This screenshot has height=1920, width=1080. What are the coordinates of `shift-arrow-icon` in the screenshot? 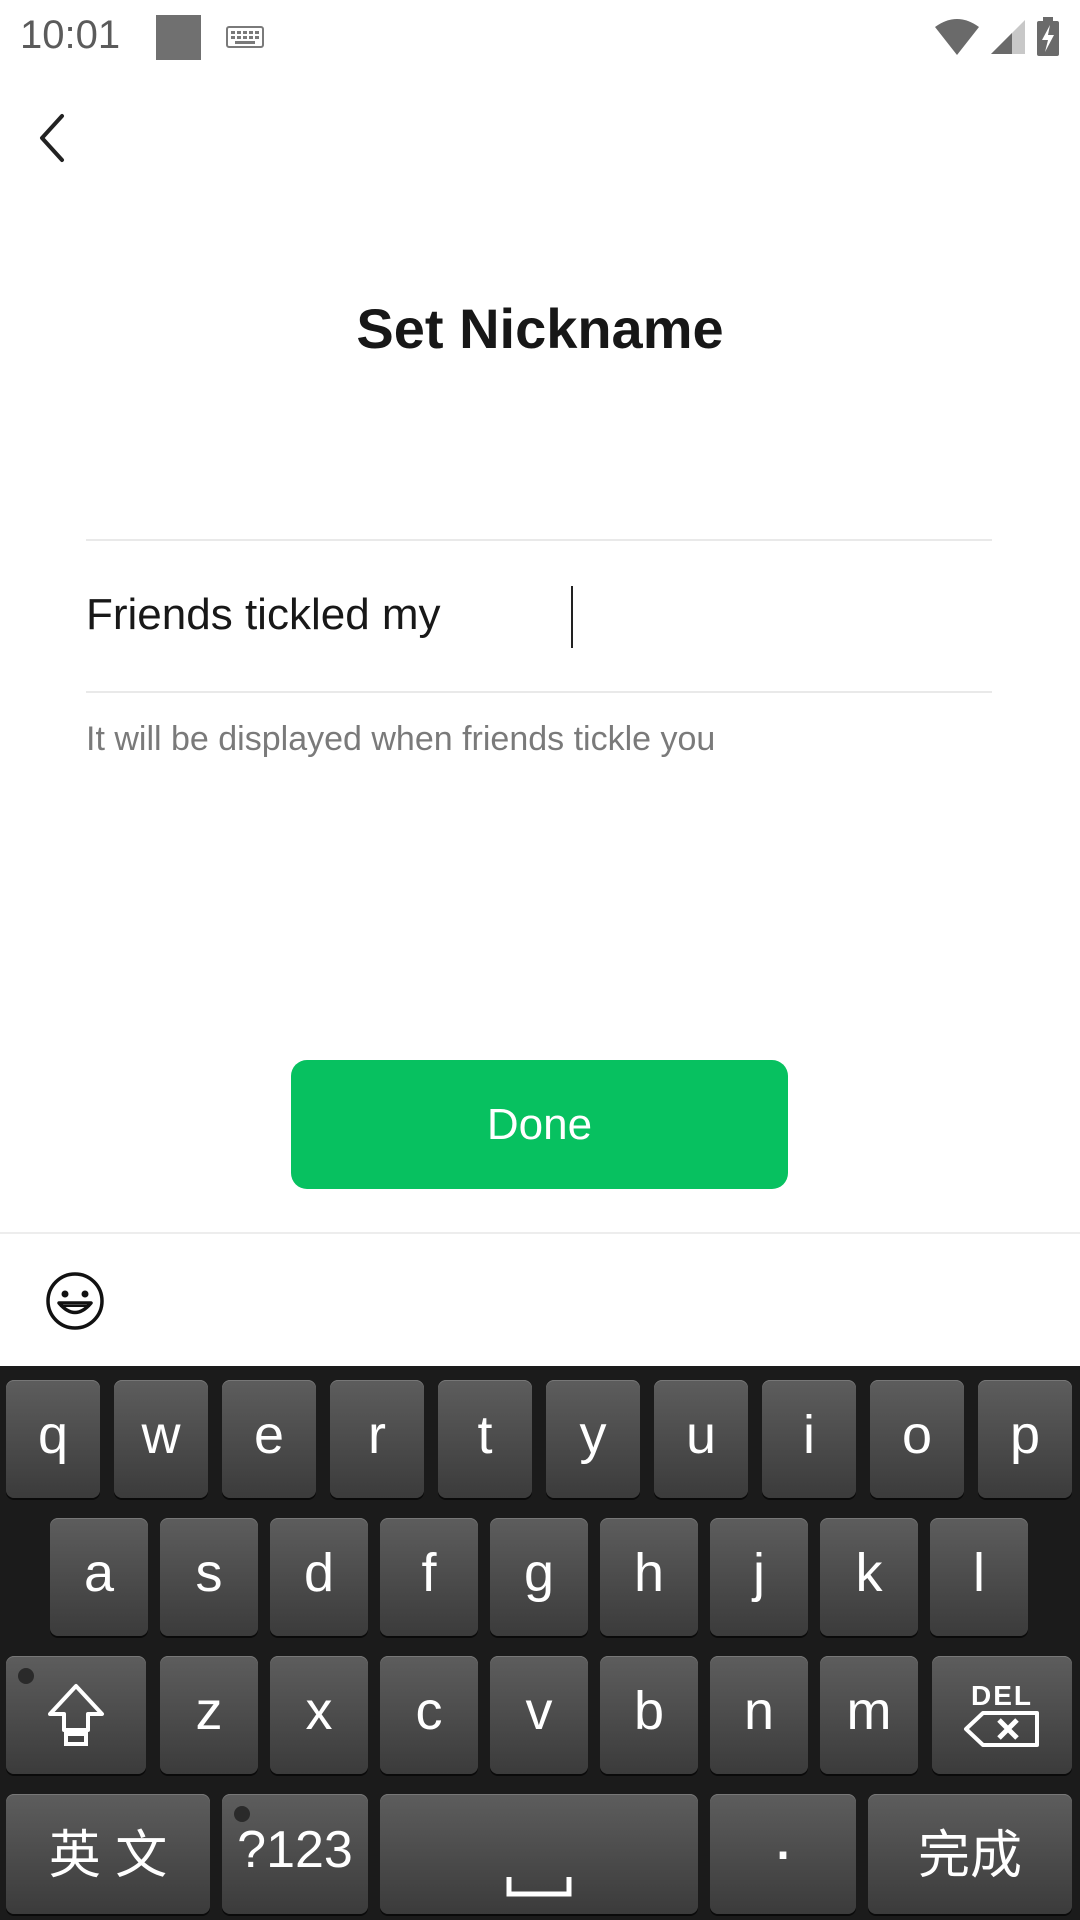 It's located at (76, 1715).